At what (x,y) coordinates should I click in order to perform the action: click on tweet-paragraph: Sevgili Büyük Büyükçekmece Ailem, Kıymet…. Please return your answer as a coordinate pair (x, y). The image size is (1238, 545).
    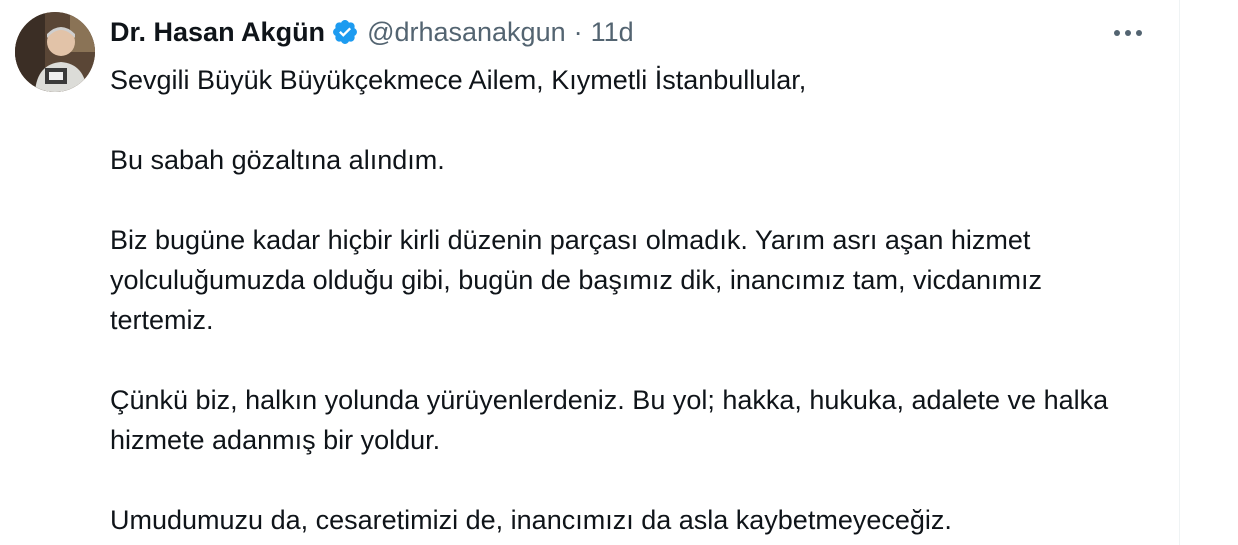
    Looking at the image, I should click on (458, 80).